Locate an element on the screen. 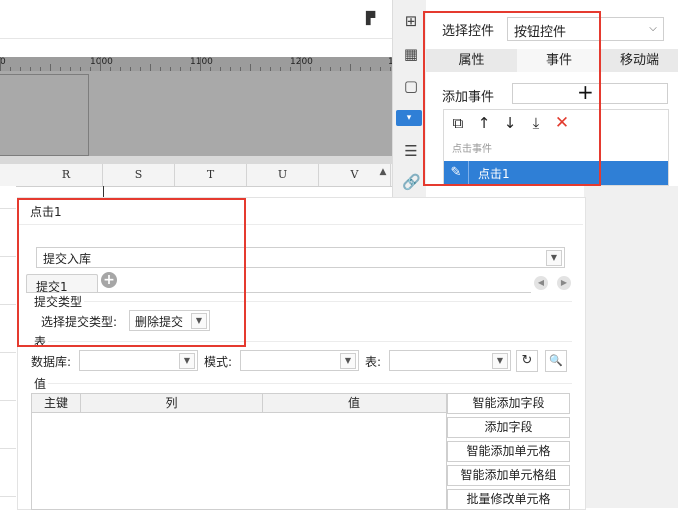  canvas-page is located at coordinates (44, 115).